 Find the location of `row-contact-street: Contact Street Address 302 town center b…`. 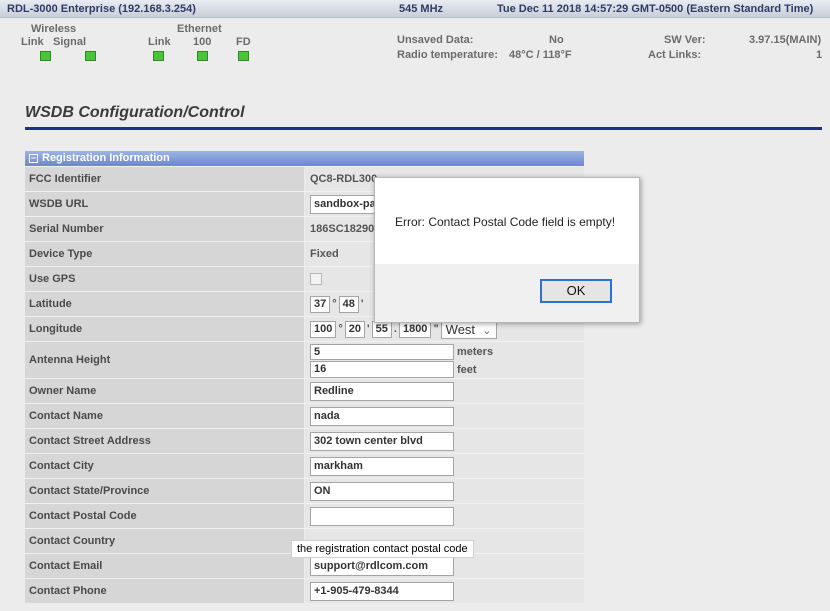

row-contact-street: Contact Street Address 302 town center b… is located at coordinates (304, 440).